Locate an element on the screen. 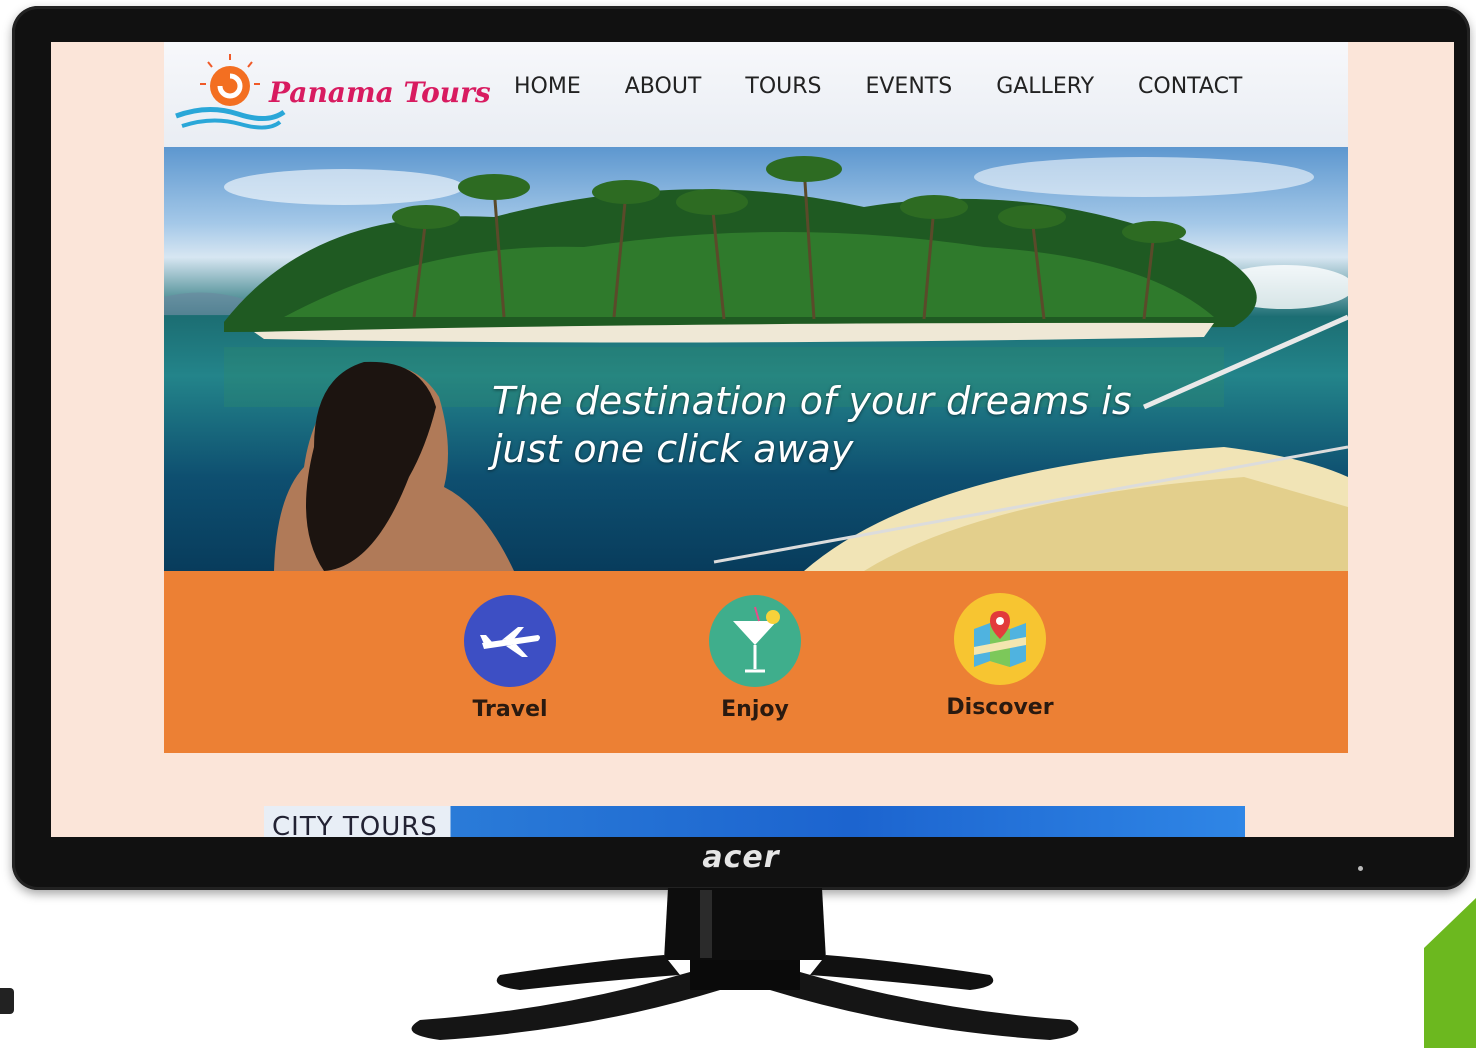  monitor-stand is located at coordinates (745, 964).